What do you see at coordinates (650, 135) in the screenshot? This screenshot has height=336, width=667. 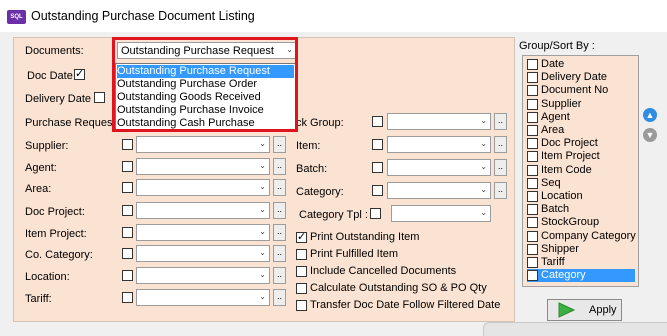 I see `move-down-icon: ▼` at bounding box center [650, 135].